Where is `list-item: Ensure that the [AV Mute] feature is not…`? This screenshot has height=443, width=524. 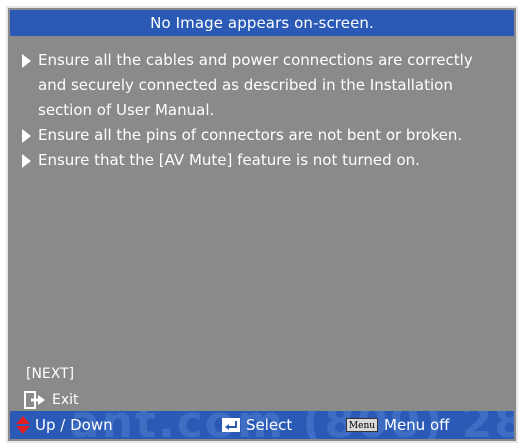
list-item: Ensure that the [AV Mute] feature is not… is located at coordinates (261, 160).